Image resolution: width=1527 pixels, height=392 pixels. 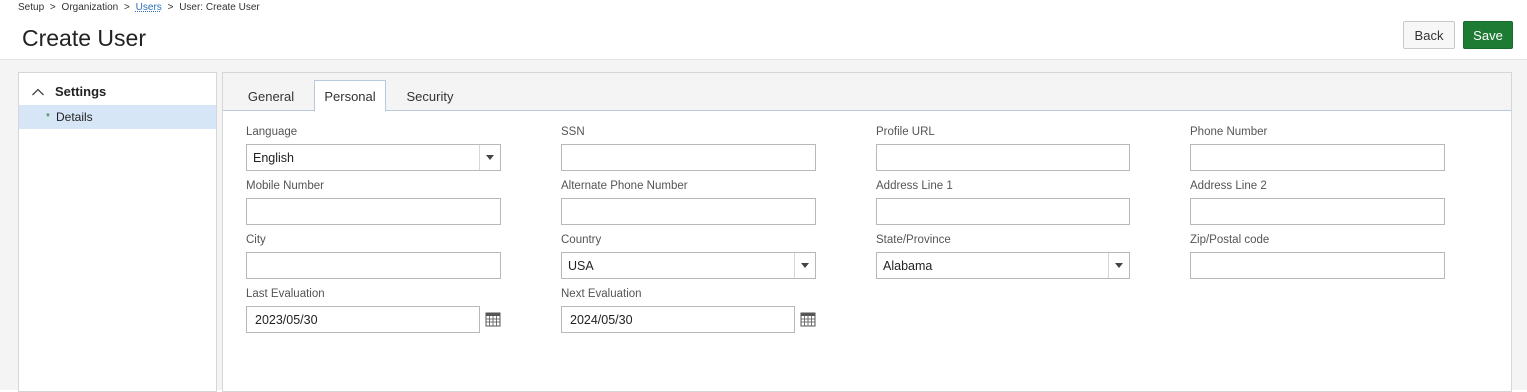 I want to click on language-select: English, so click(x=373, y=157).